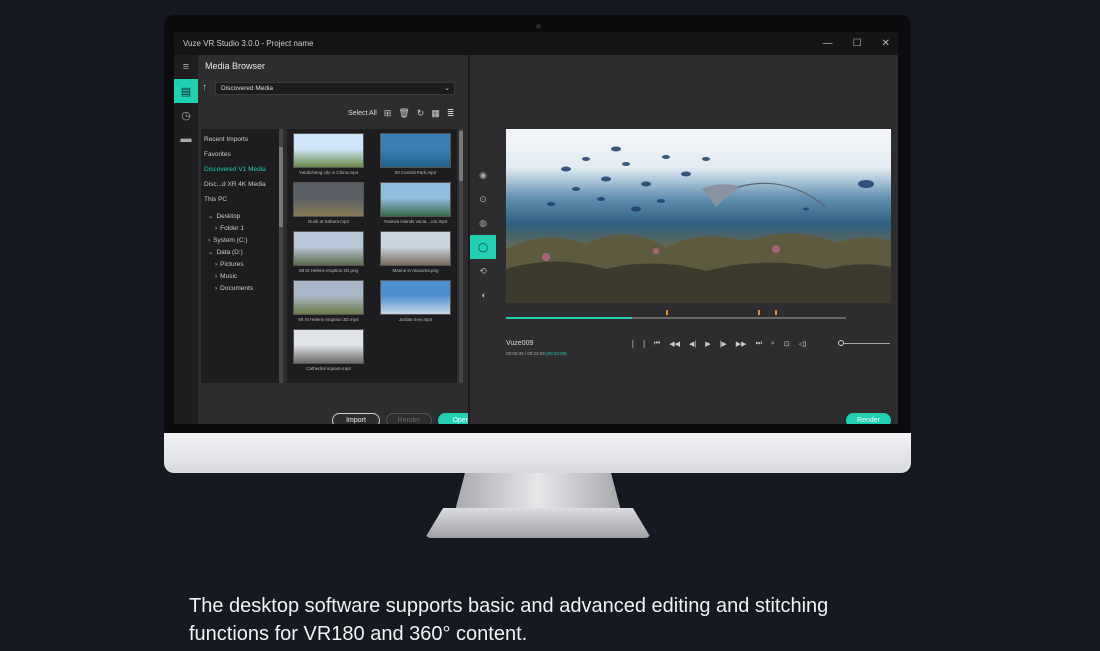 This screenshot has height=651, width=1100. I want to click on media-thumbnail: Marine in Atacama.png, so click(415, 254).